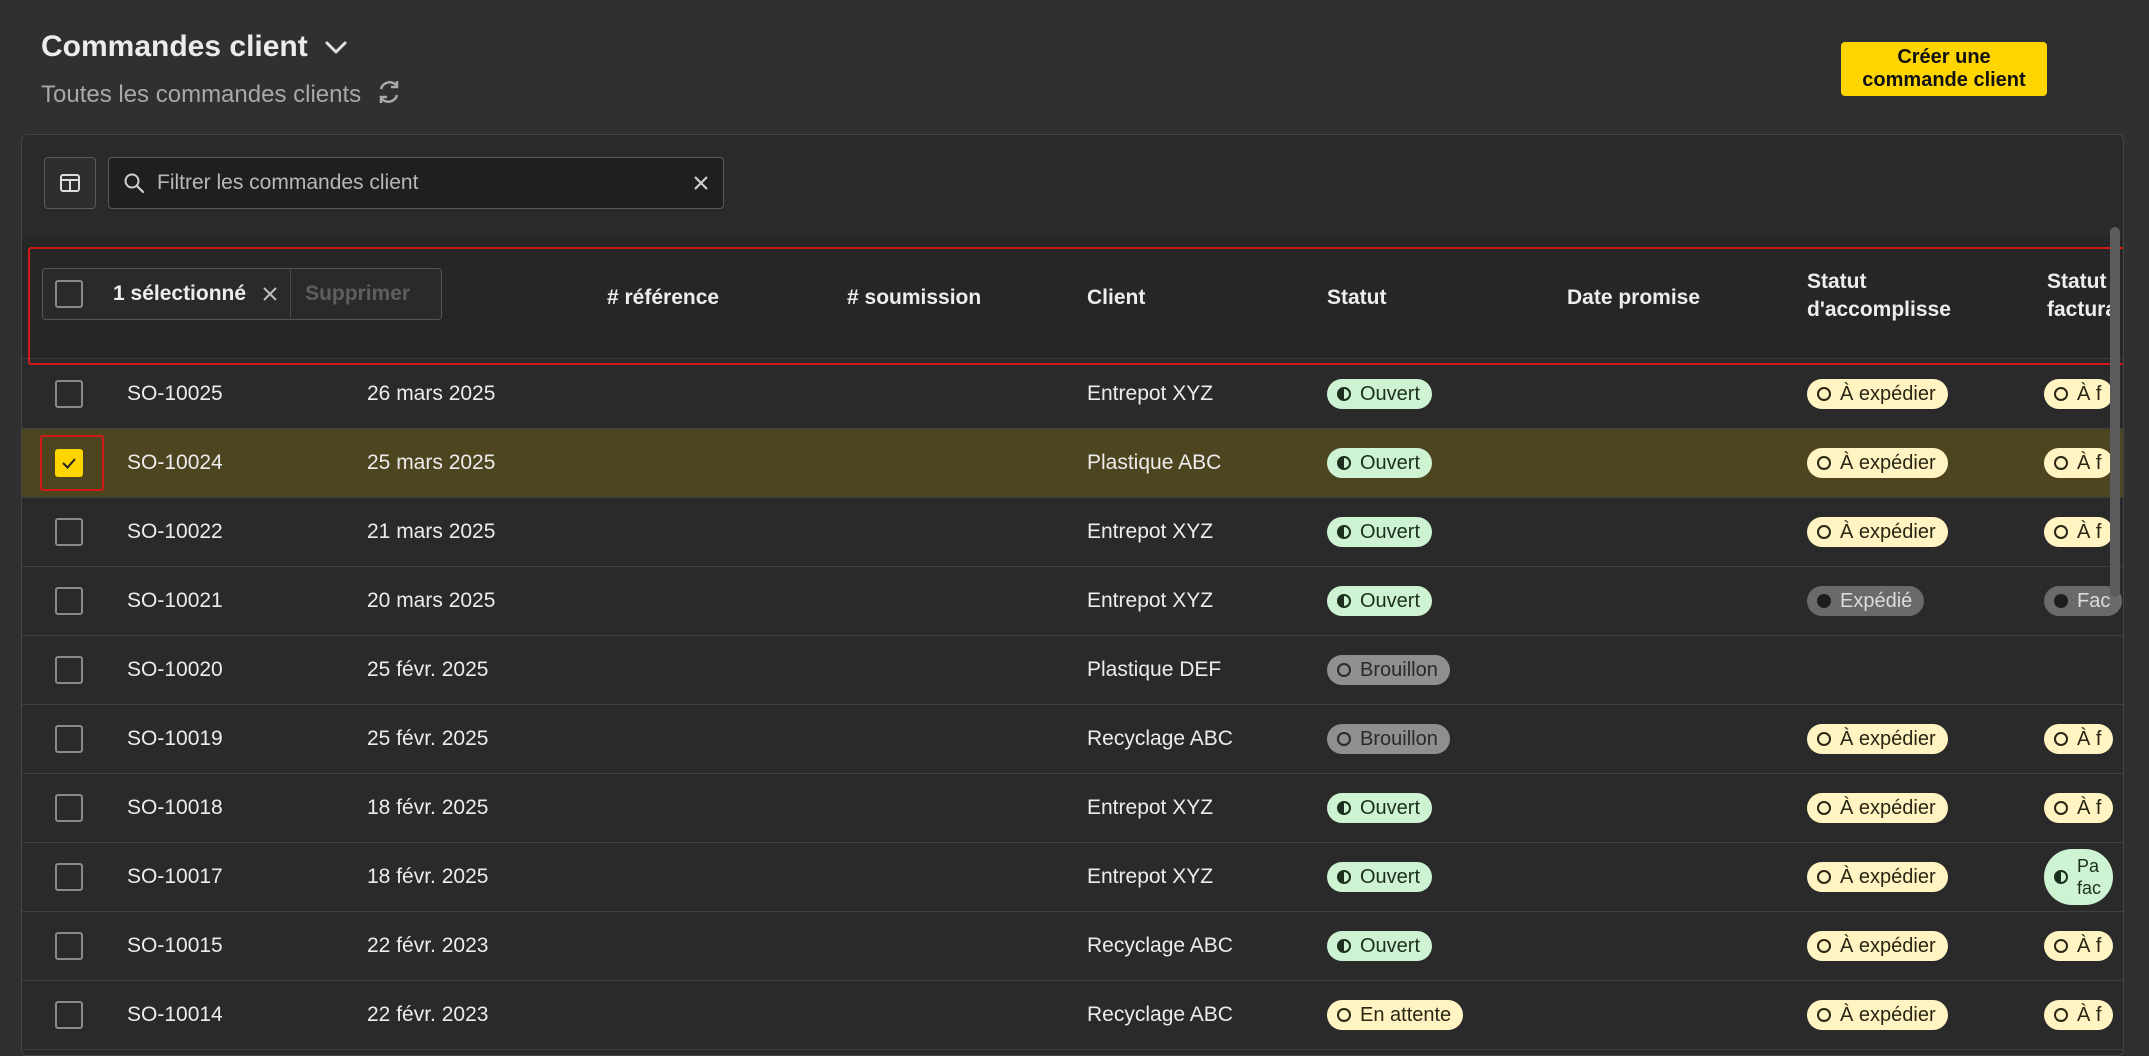  I want to click on create-order-button: Créer une commande client, so click(1944, 69).